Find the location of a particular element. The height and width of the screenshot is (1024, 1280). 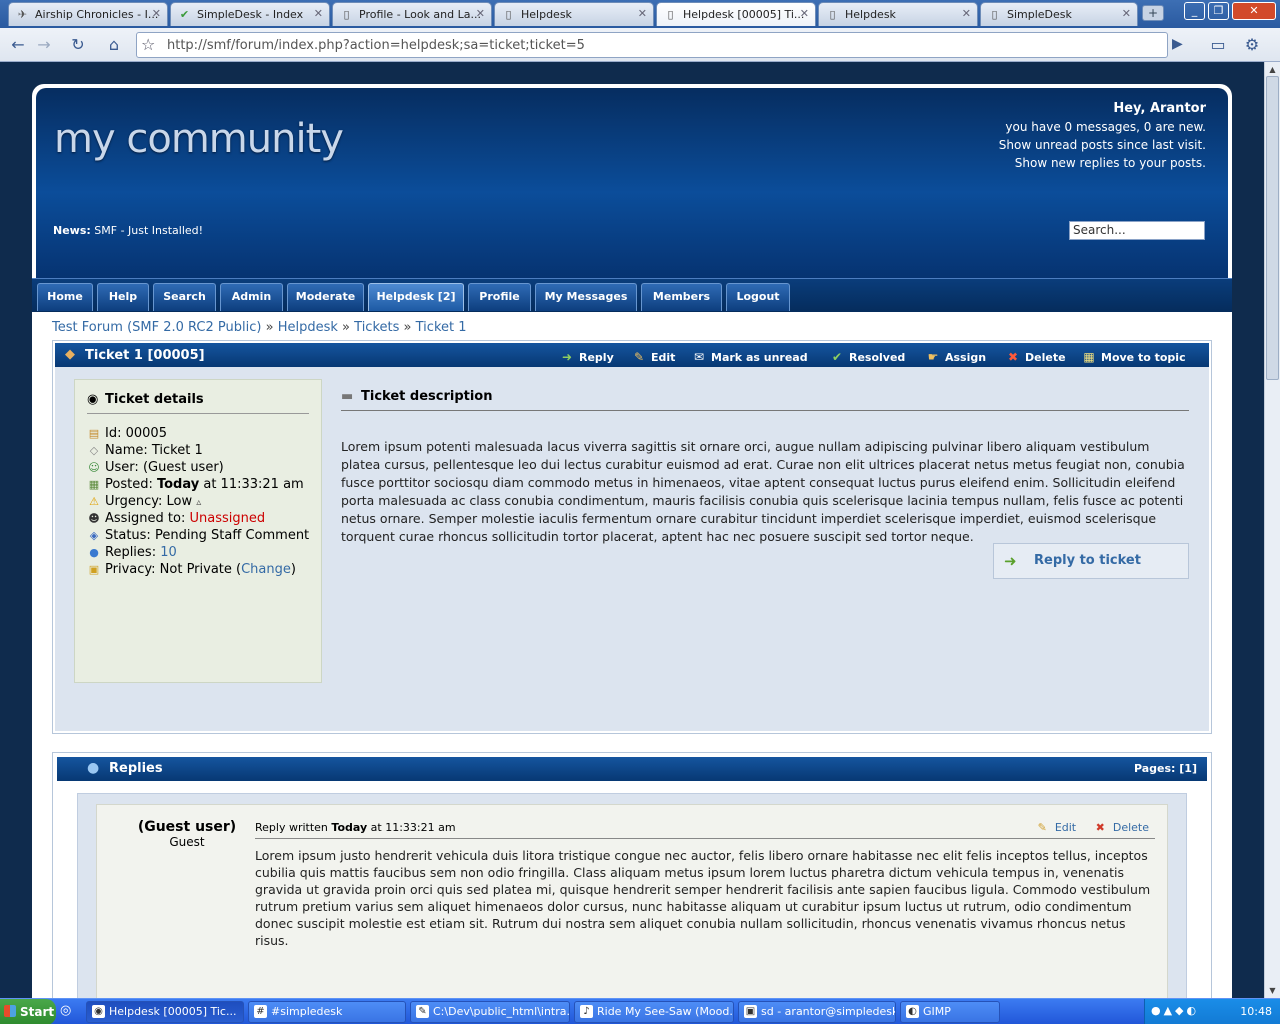

reply-to-ticket-button: ➜ Reply to ticket is located at coordinates (1091, 561).